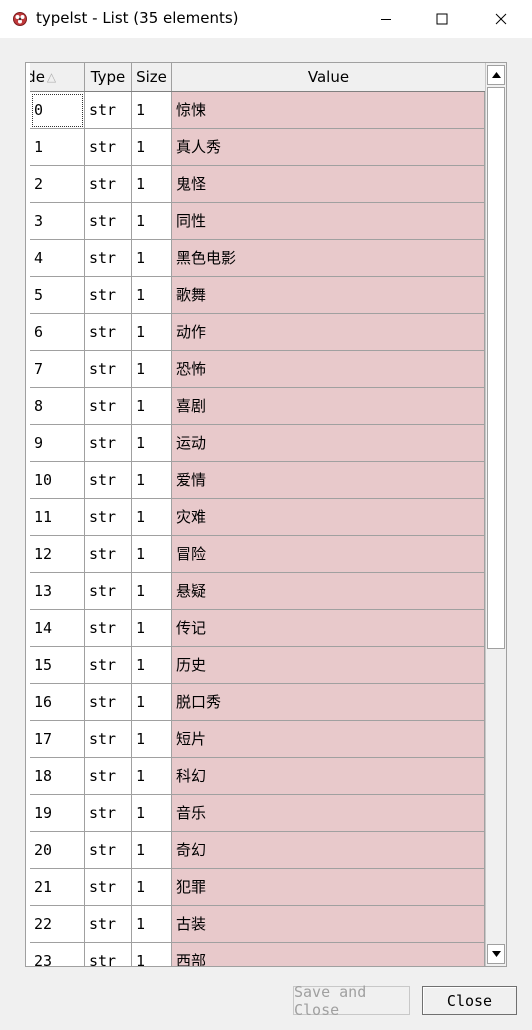 Image resolution: width=532 pixels, height=1030 pixels. I want to click on index-cell: 8, so click(57, 406).